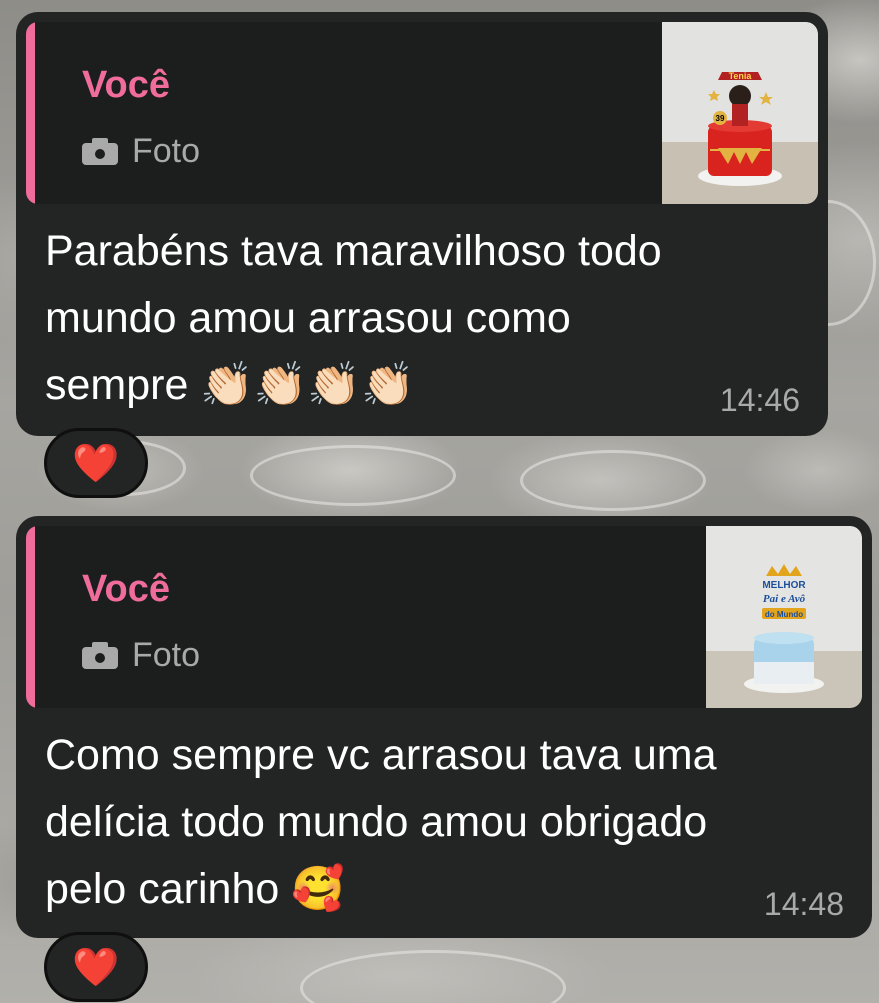 The image size is (879, 1003). I want to click on message-timestamp: 14:48, so click(803, 904).